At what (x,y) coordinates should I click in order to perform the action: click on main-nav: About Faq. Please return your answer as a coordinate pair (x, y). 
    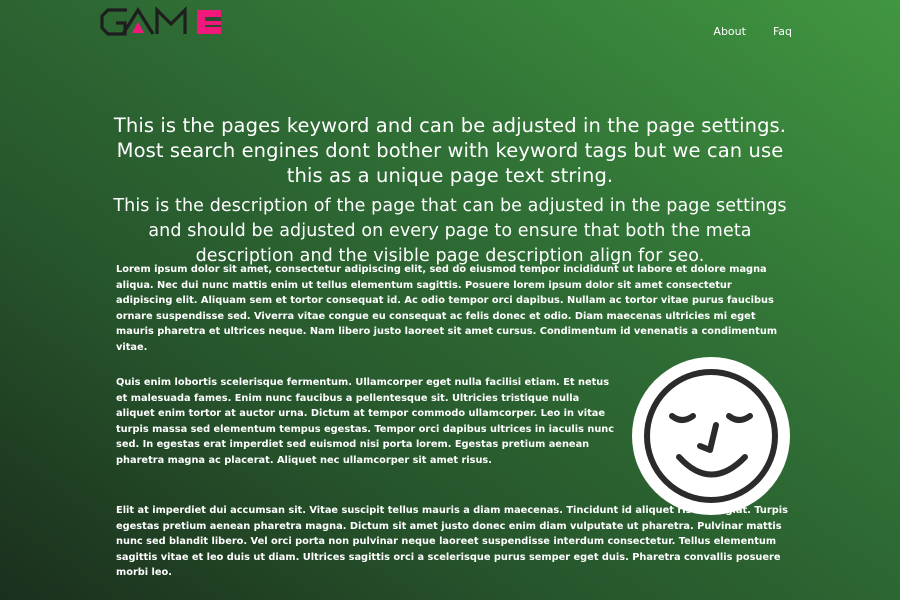
    Looking at the image, I should click on (752, 31).